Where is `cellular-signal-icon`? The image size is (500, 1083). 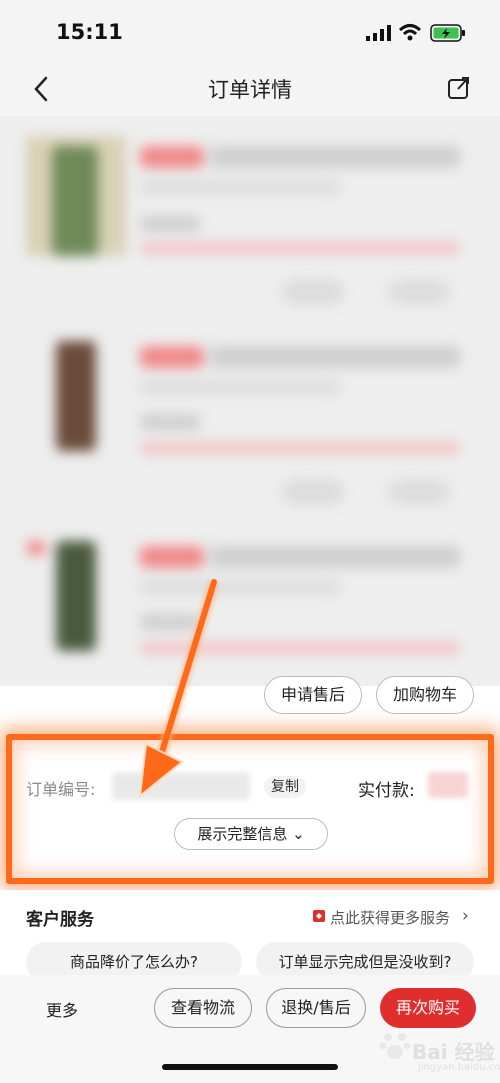
cellular-signal-icon is located at coordinates (378, 33).